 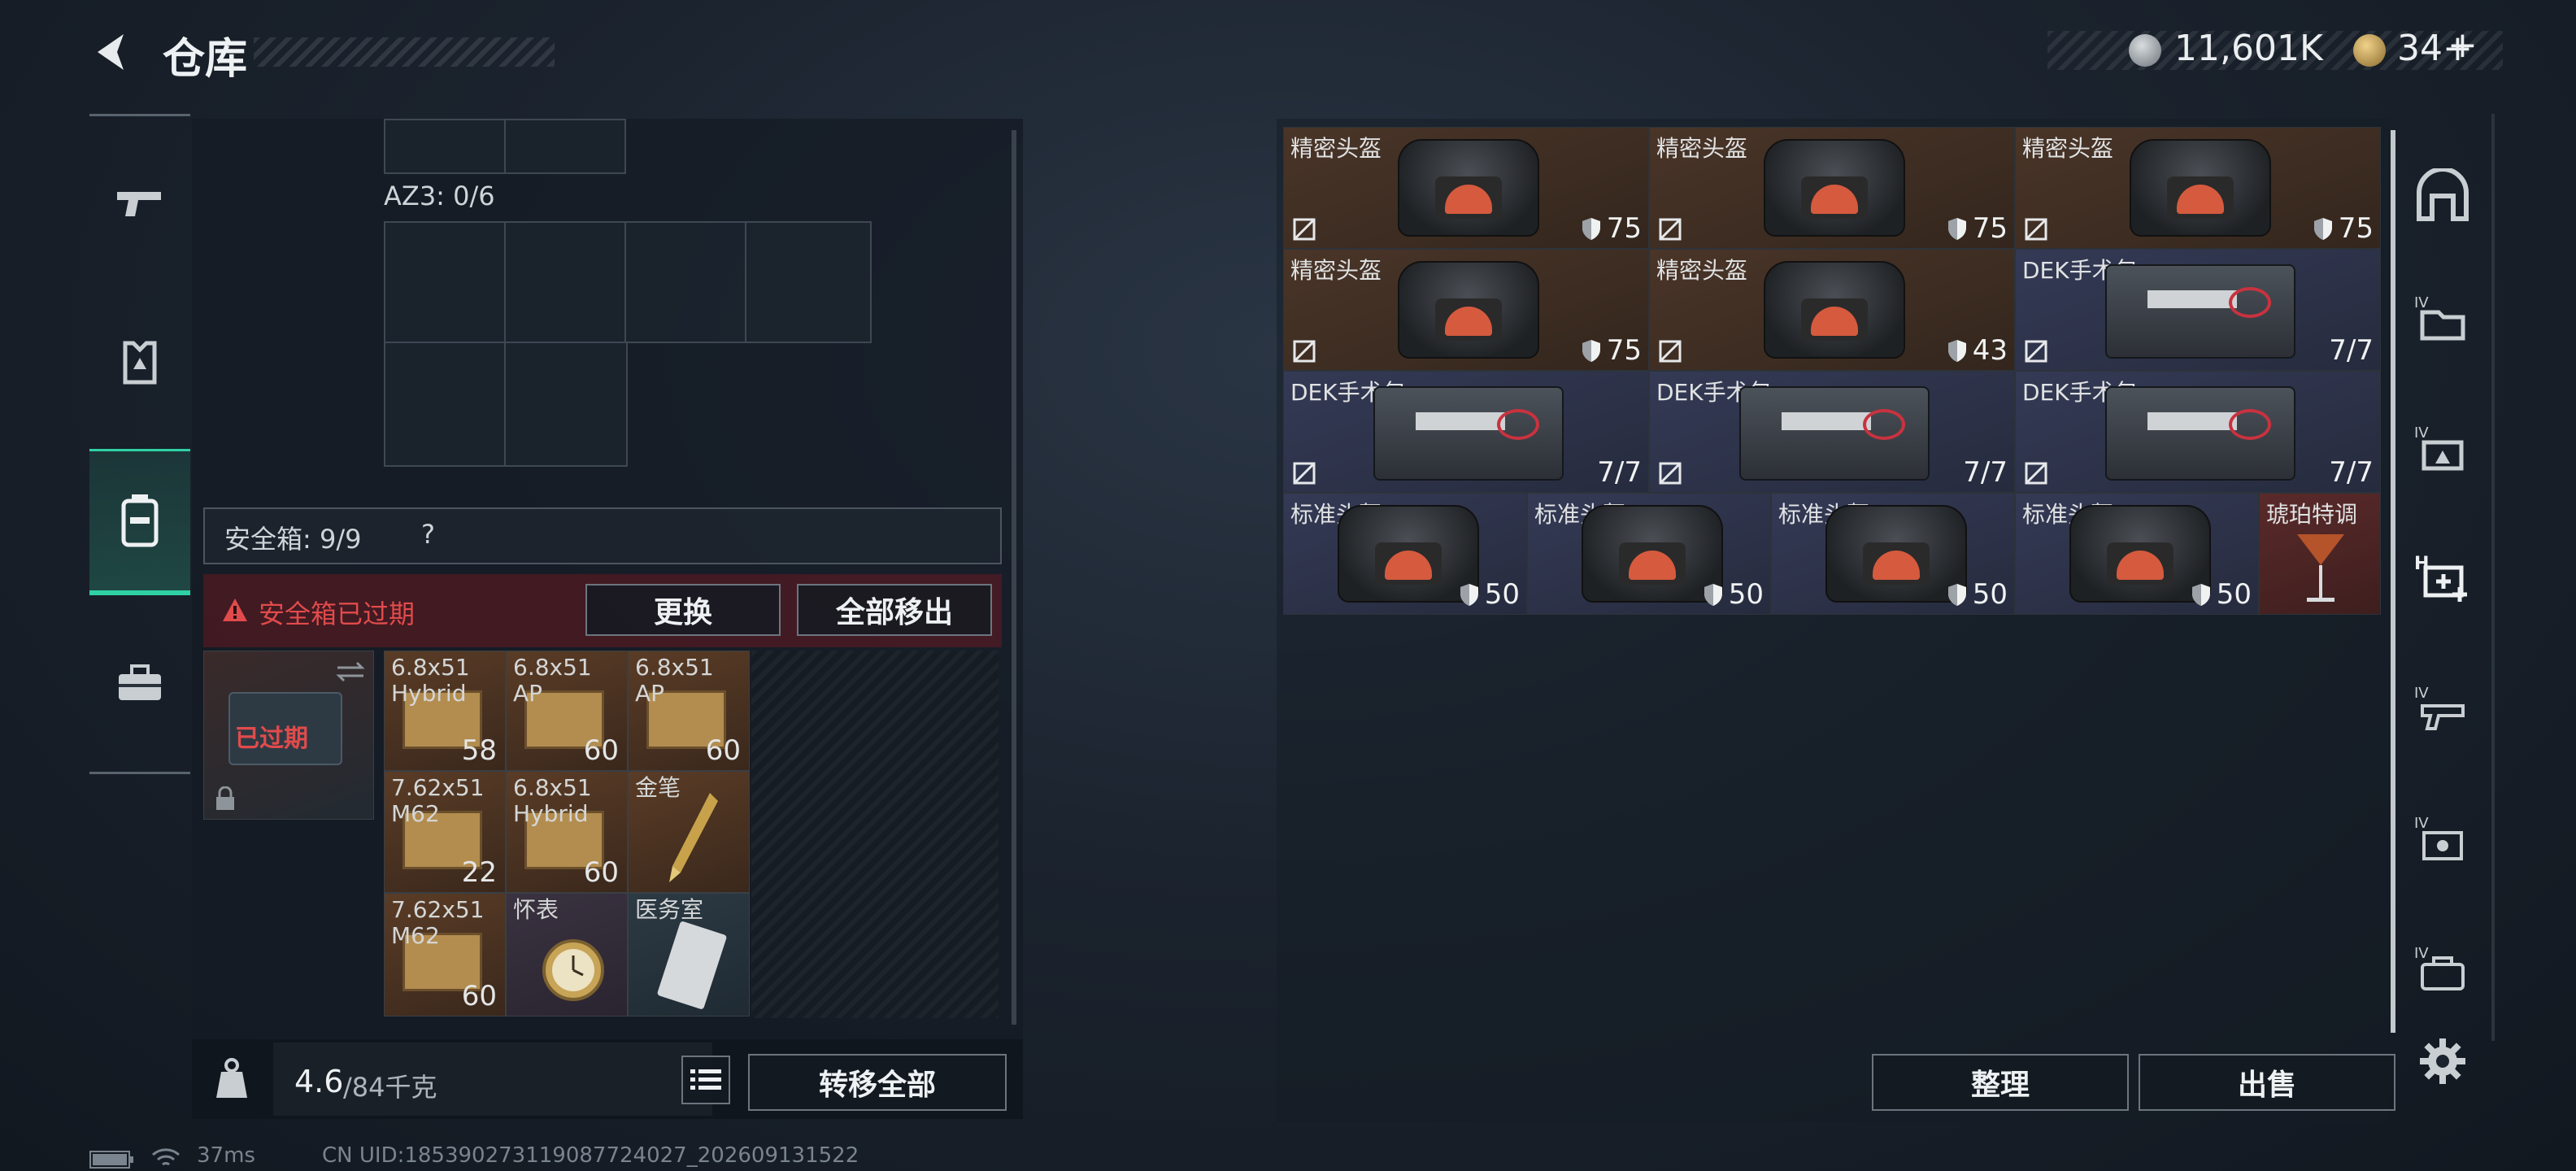 I want to click on battery-icon, so click(x=111, y=1160).